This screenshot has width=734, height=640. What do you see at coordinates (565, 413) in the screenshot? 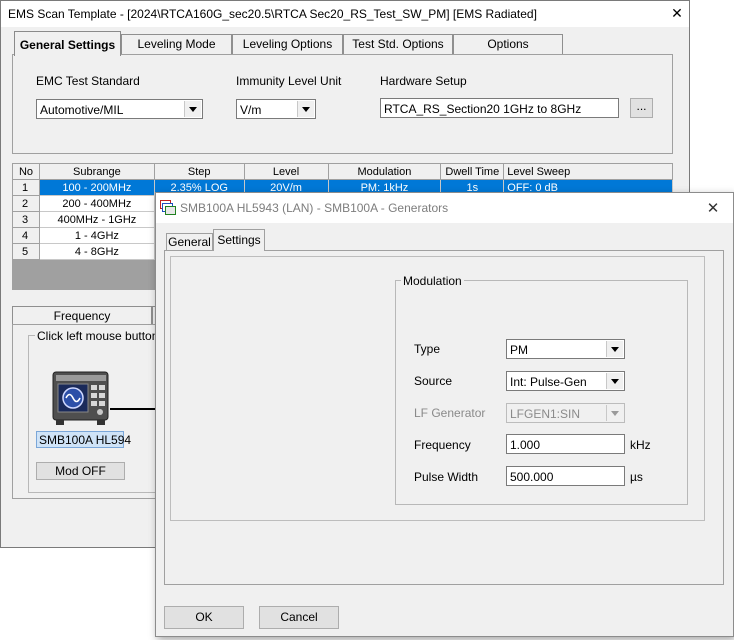
I see `lf-generator-select: LFGEN1:SIN` at bounding box center [565, 413].